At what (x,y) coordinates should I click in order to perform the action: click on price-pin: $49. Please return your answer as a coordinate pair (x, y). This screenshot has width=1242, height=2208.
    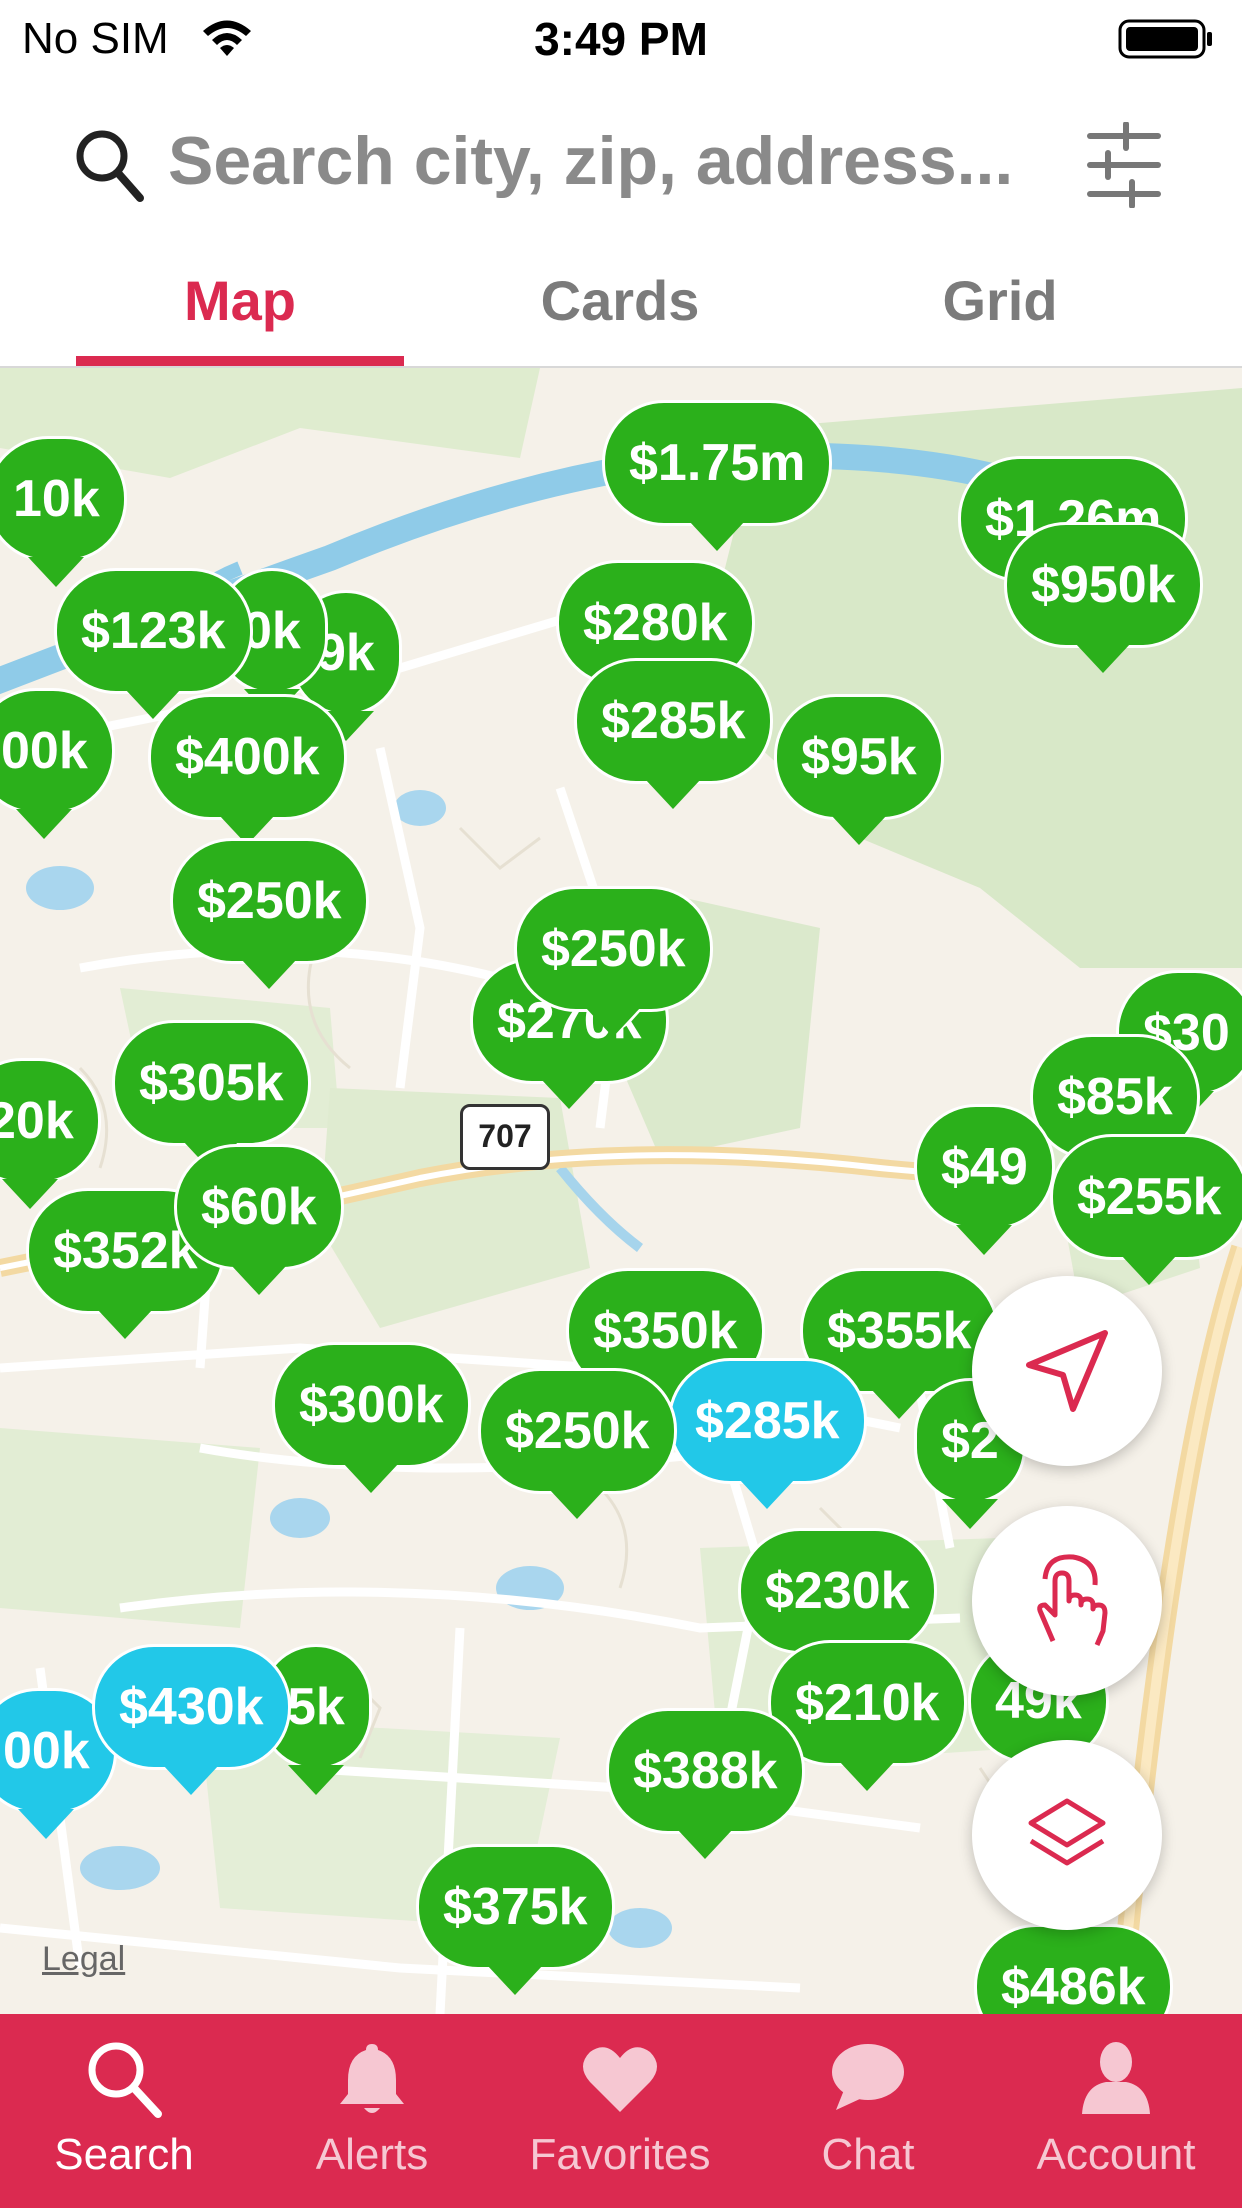
    Looking at the image, I should click on (984, 1179).